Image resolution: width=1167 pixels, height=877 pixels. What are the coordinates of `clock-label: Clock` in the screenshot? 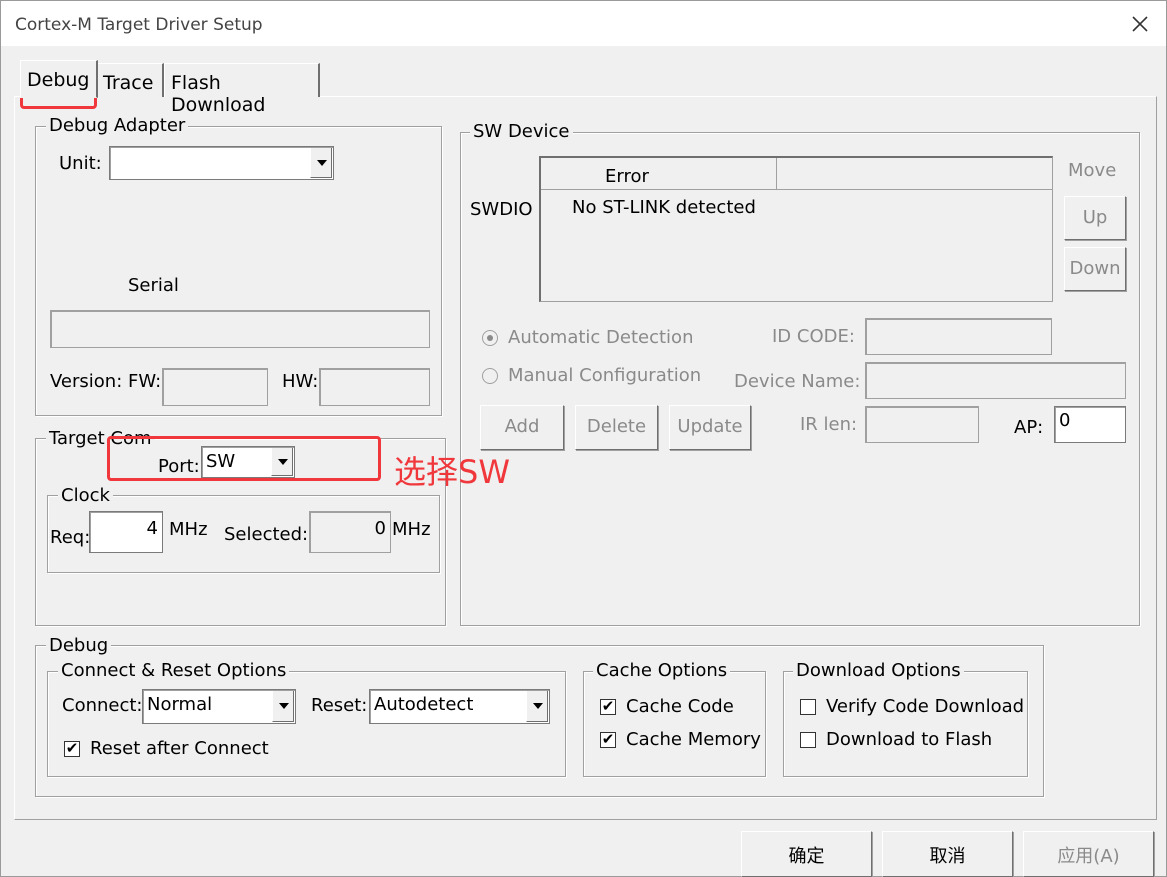 It's located at (85, 496).